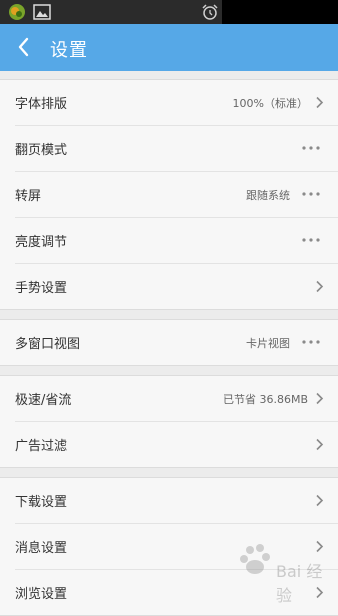 The height and width of the screenshot is (616, 338). What do you see at coordinates (41, 594) in the screenshot?
I see `settings-row-label: 浏览设置` at bounding box center [41, 594].